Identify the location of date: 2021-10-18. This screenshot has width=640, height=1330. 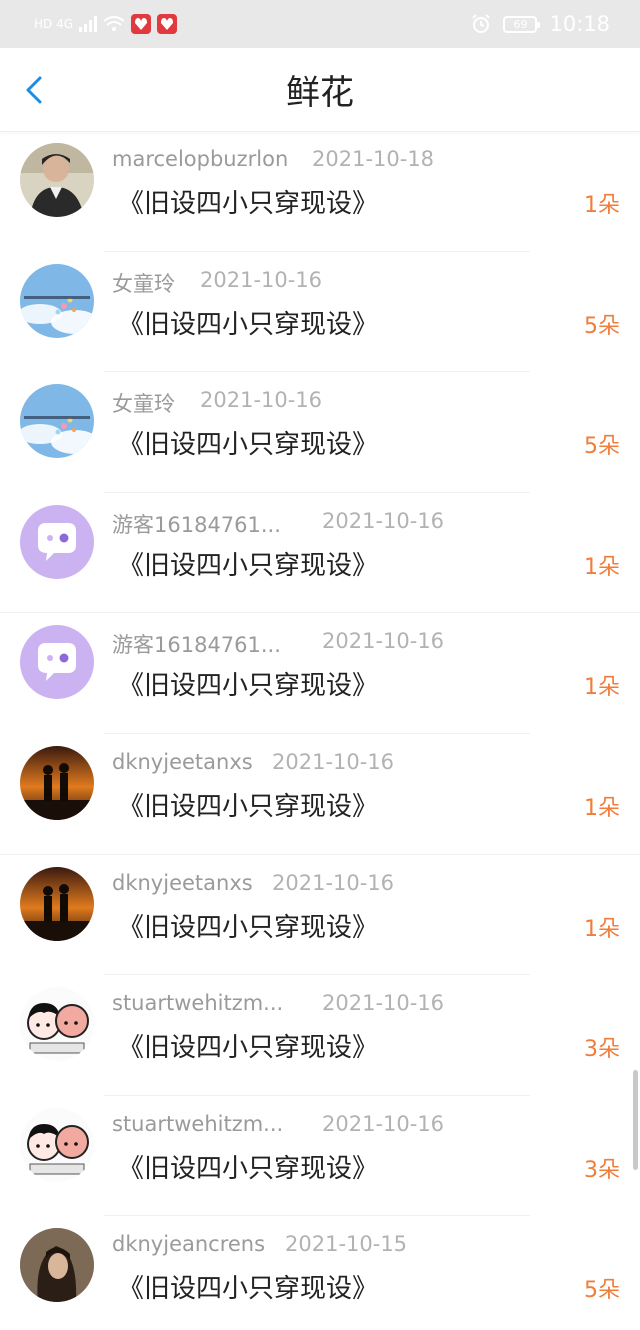
(373, 159).